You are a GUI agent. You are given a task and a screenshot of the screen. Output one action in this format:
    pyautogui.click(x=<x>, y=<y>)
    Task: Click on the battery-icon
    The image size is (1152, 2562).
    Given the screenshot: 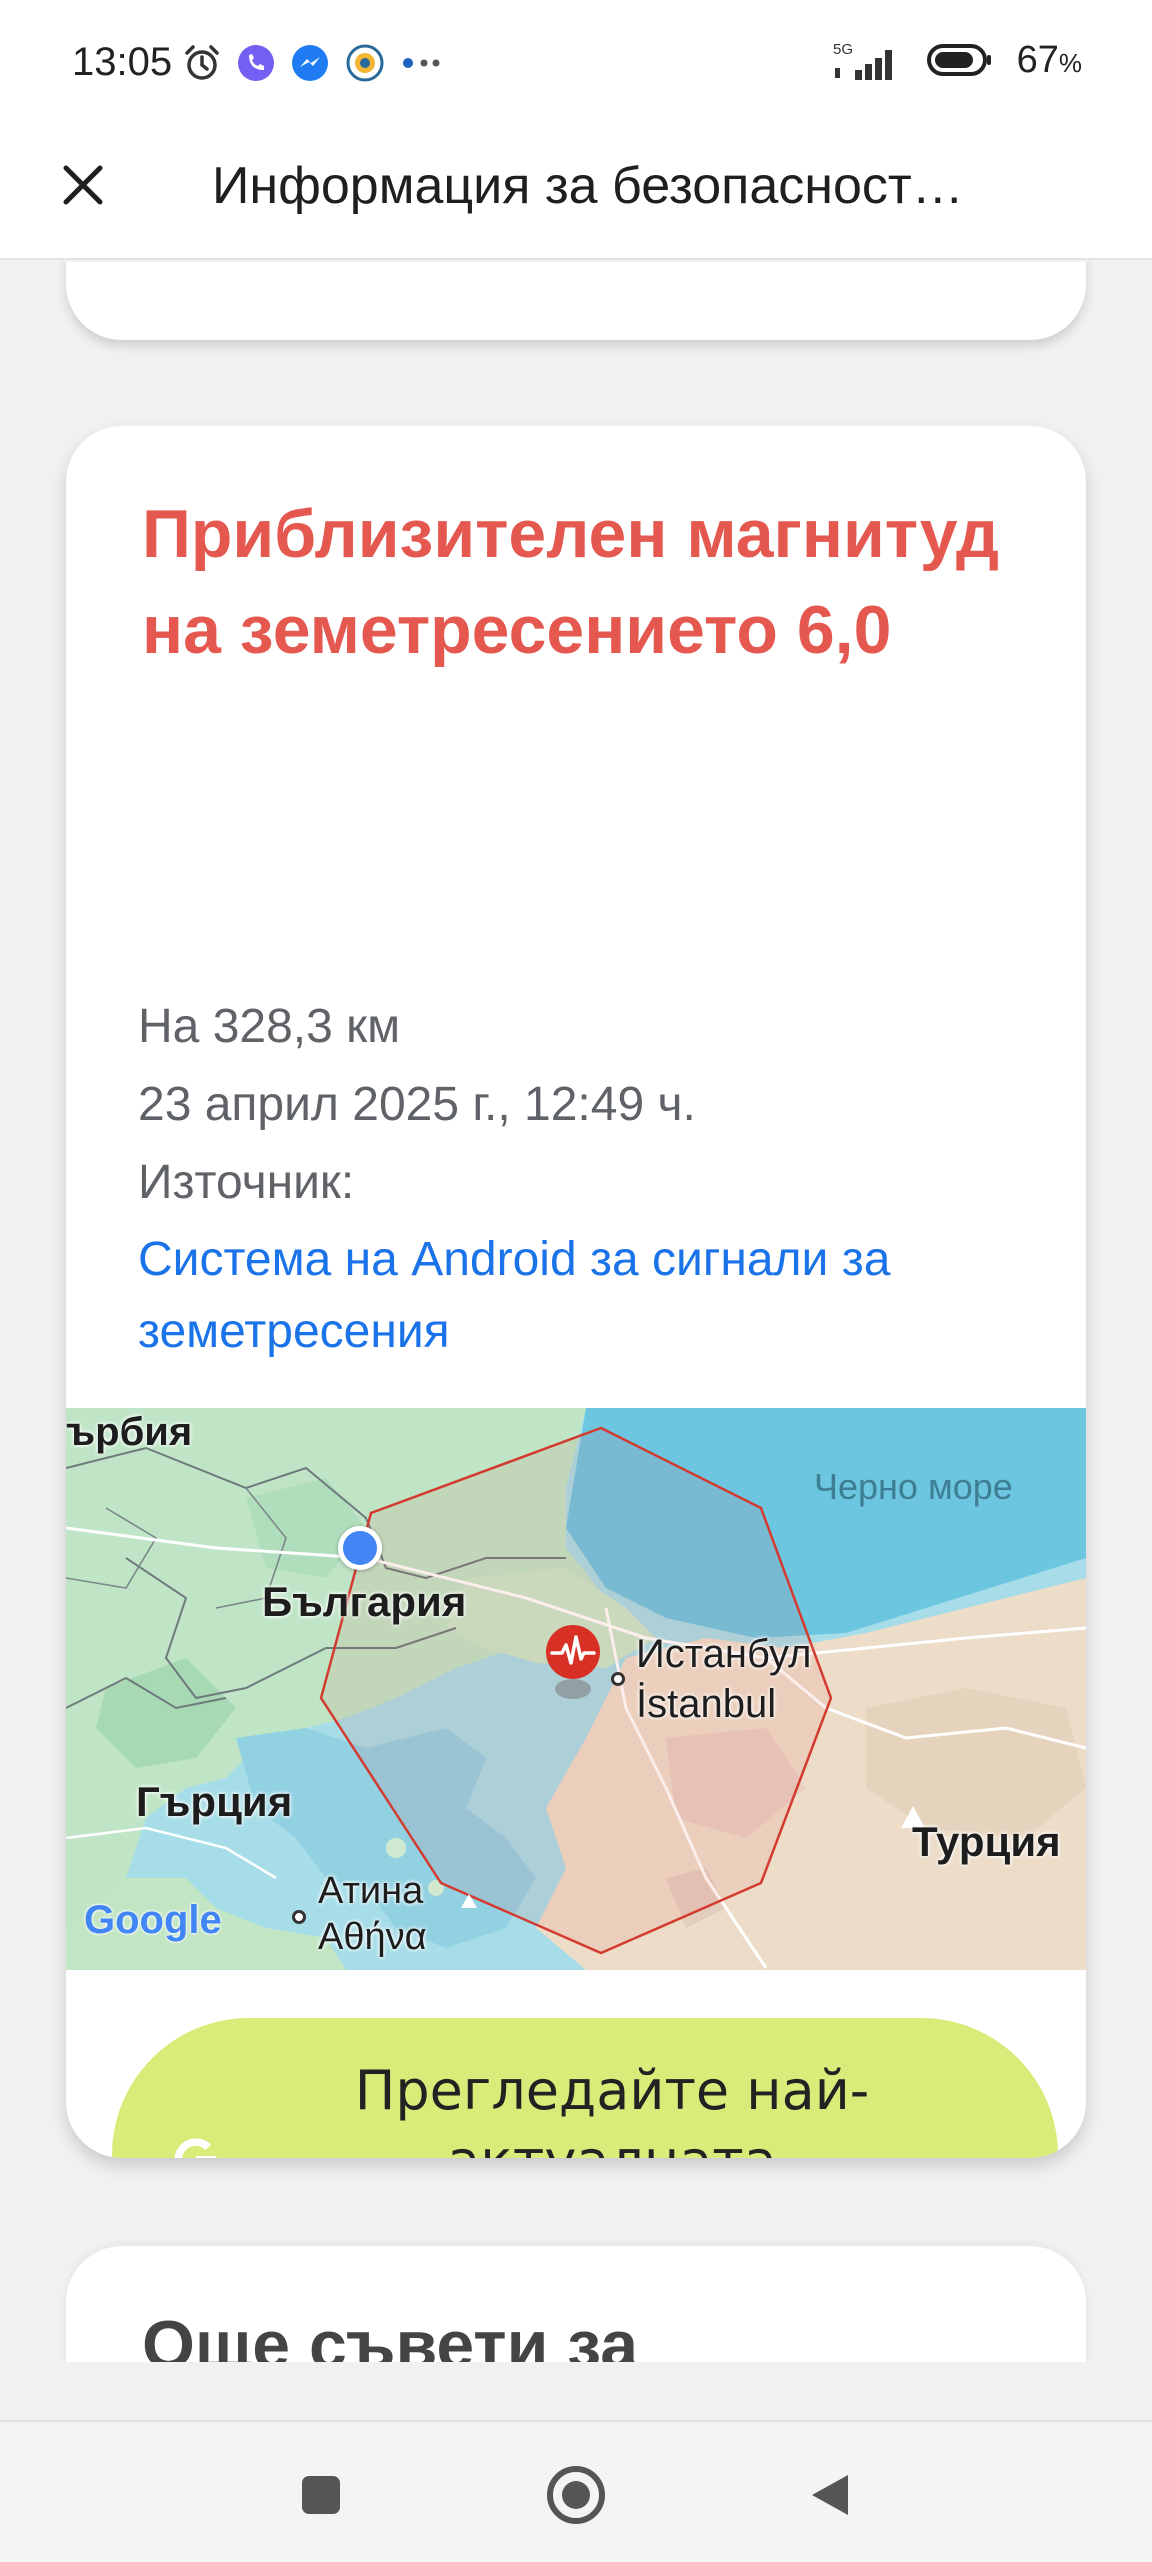 What is the action you would take?
    pyautogui.click(x=959, y=60)
    